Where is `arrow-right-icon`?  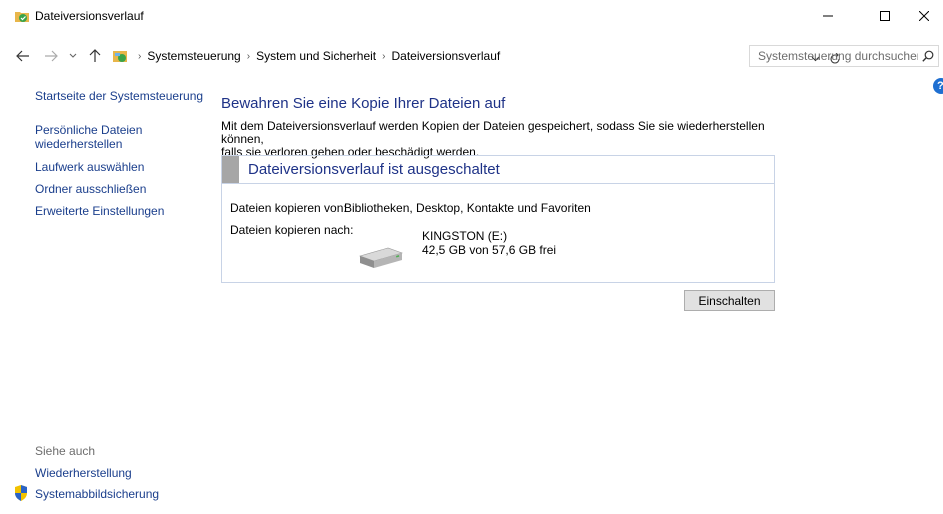 arrow-right-icon is located at coordinates (51, 56).